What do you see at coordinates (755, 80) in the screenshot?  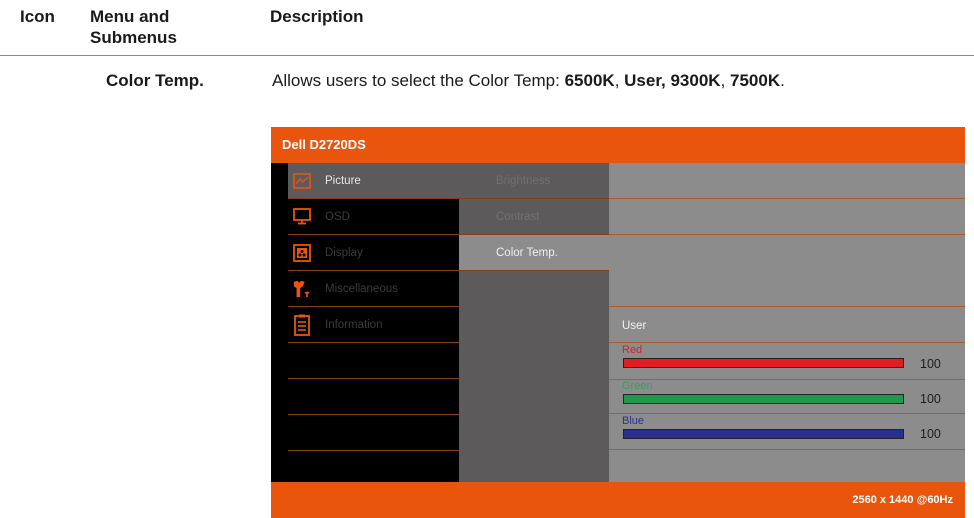 I see `option-7500k: 7500K` at bounding box center [755, 80].